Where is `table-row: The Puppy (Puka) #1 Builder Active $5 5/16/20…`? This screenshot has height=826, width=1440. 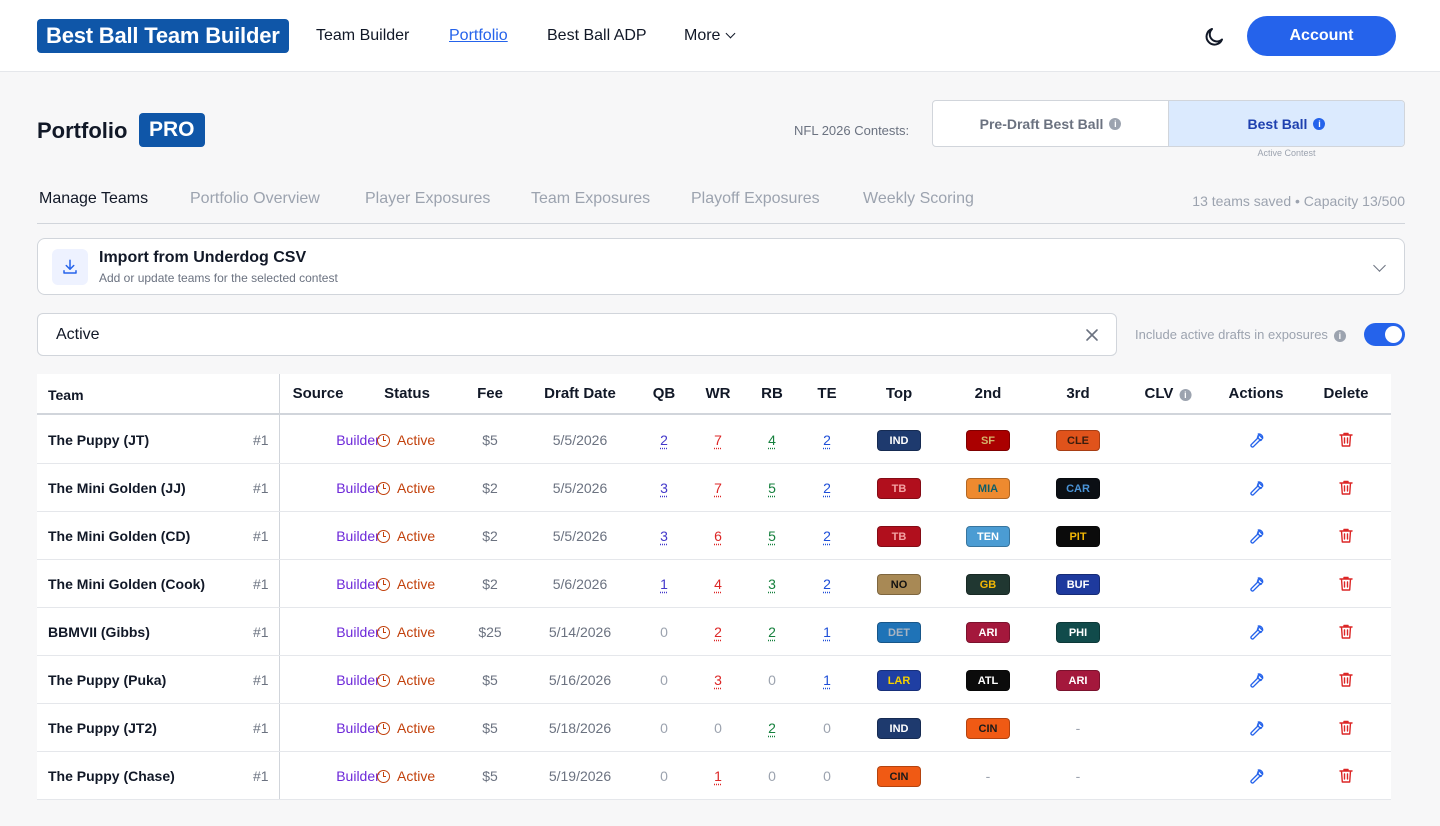
table-row: The Puppy (Puka) #1 Builder Active $5 5/16/20… is located at coordinates (714, 680).